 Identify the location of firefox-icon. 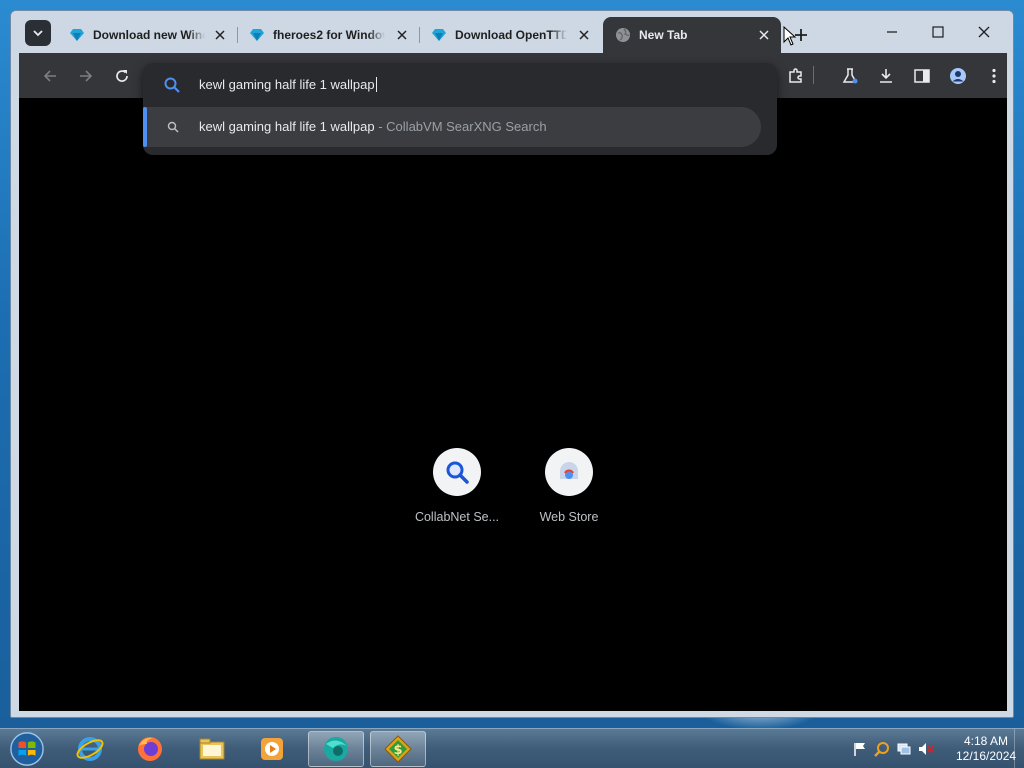
(150, 749).